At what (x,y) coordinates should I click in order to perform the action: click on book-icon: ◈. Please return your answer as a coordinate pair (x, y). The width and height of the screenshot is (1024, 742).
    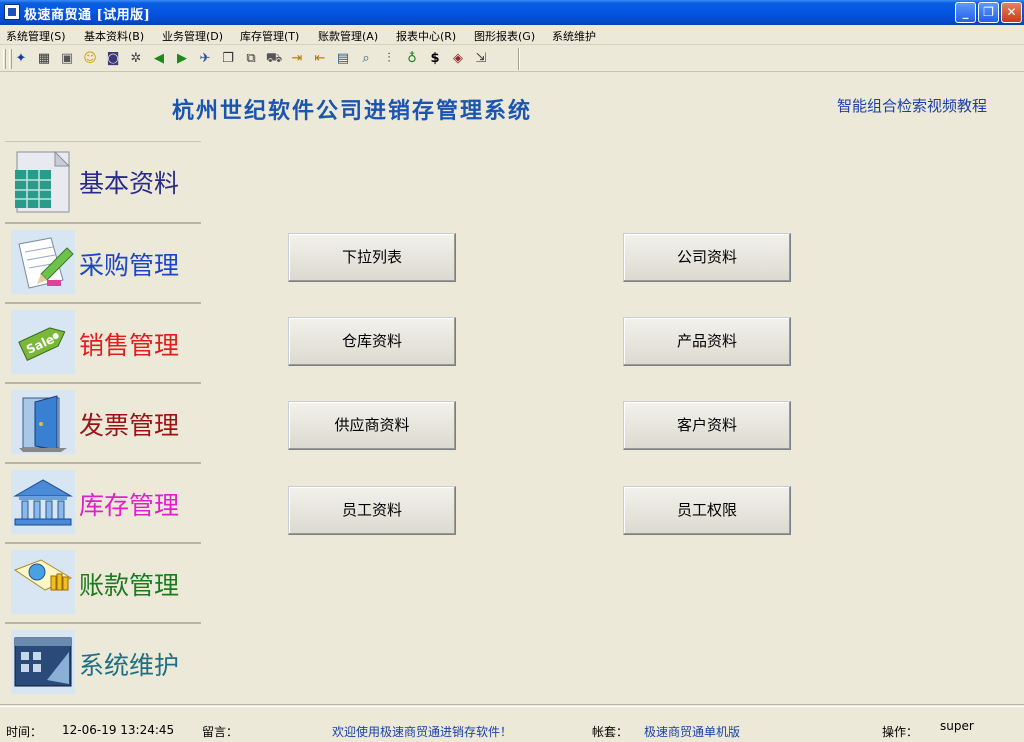
    Looking at the image, I should click on (458, 59).